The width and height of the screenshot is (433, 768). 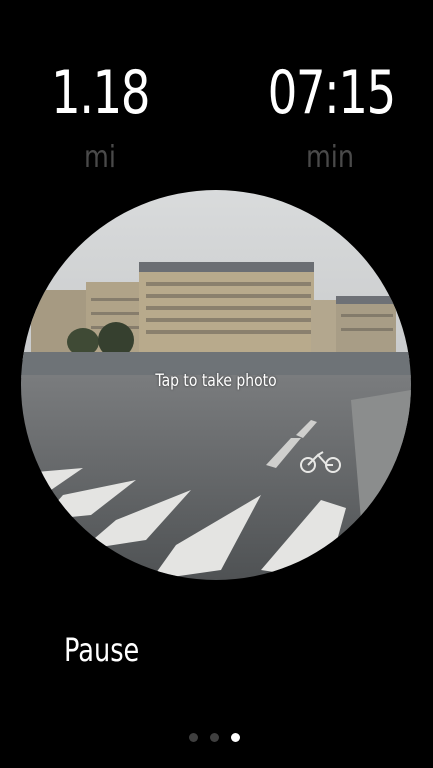 I want to click on distance-unit: mi, so click(x=100, y=157).